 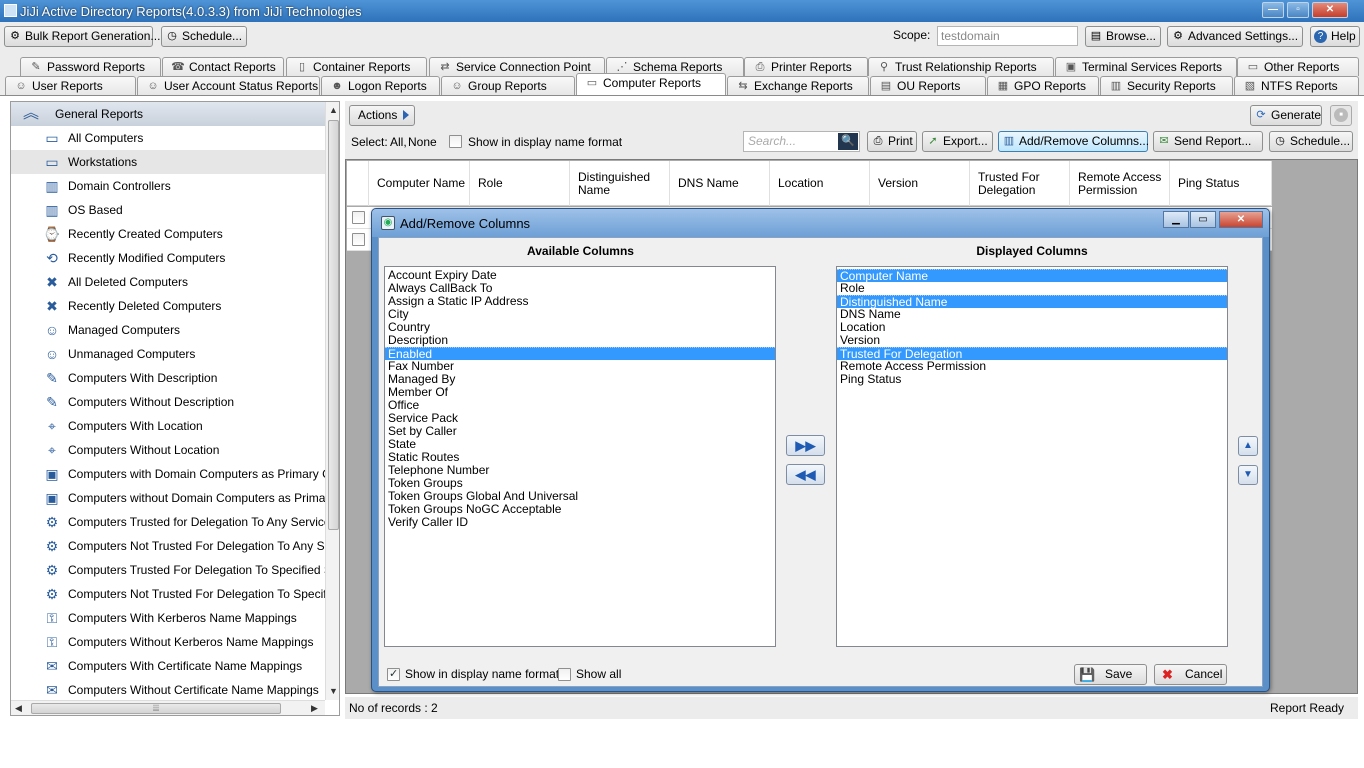 I want to click on column-header: Trusted For Delegation, so click(x=1020, y=183).